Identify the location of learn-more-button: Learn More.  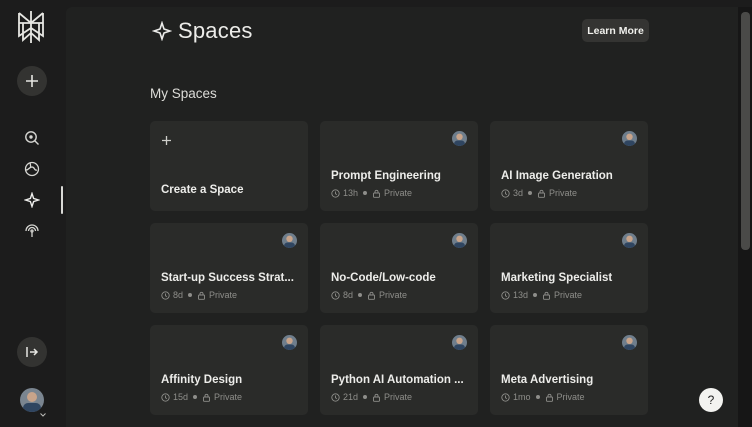
(615, 30).